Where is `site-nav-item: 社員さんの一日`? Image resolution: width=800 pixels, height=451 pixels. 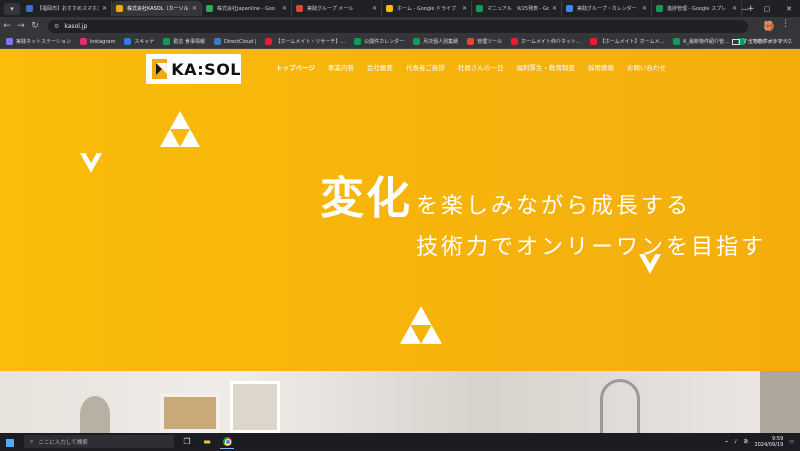 site-nav-item: 社員さんの一日 is located at coordinates (481, 67).